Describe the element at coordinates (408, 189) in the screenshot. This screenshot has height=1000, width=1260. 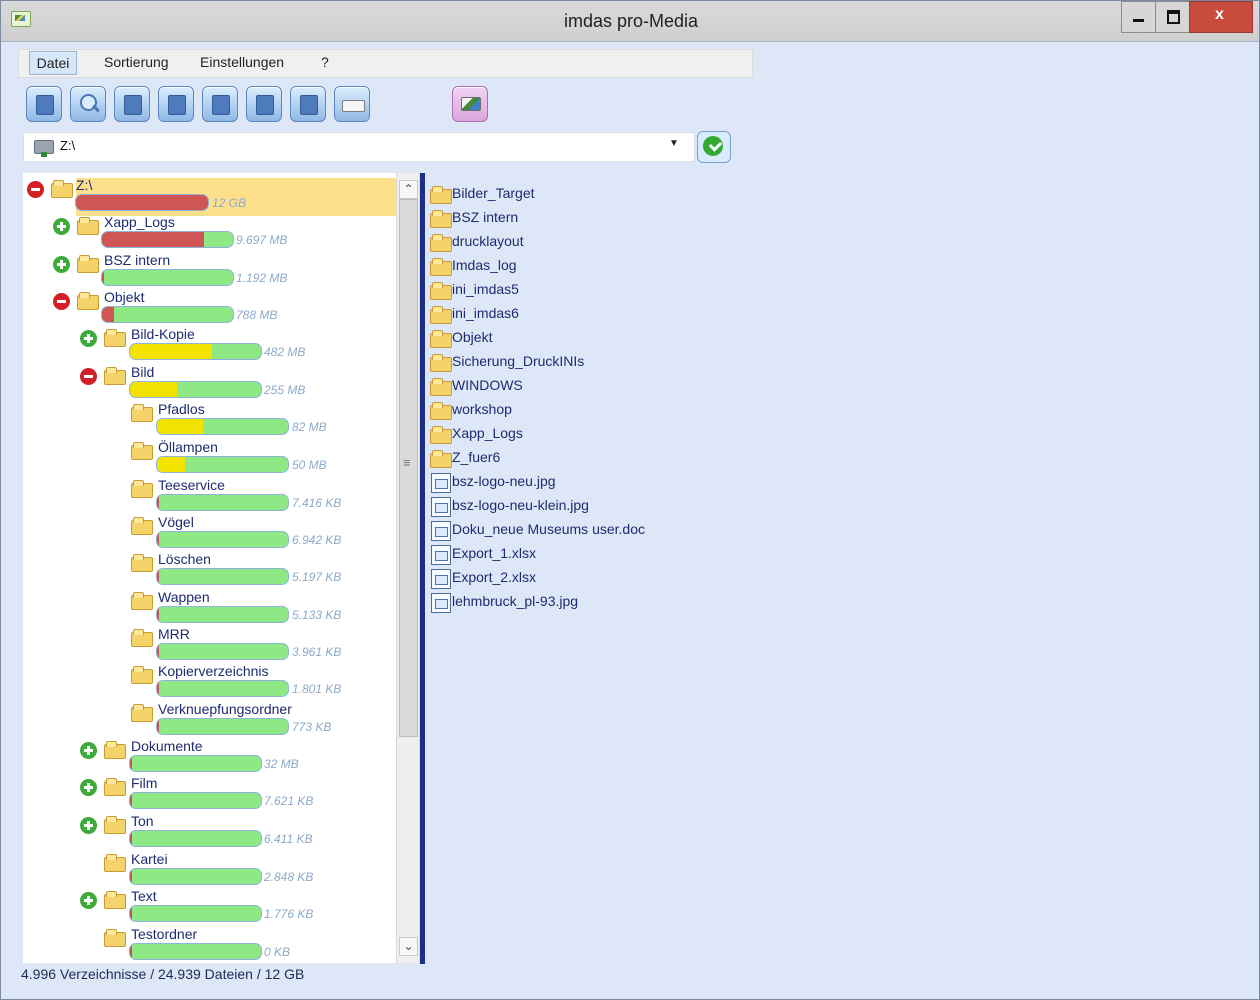
I see `scroll-up-icon: ⌃` at that location.